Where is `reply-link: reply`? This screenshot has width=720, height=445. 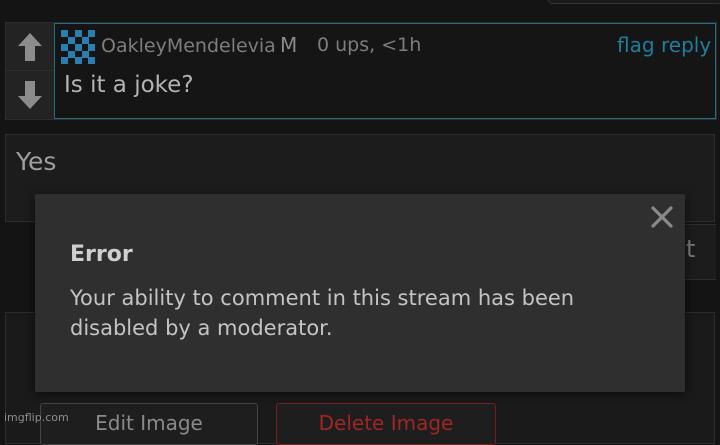 reply-link: reply is located at coordinates (686, 45).